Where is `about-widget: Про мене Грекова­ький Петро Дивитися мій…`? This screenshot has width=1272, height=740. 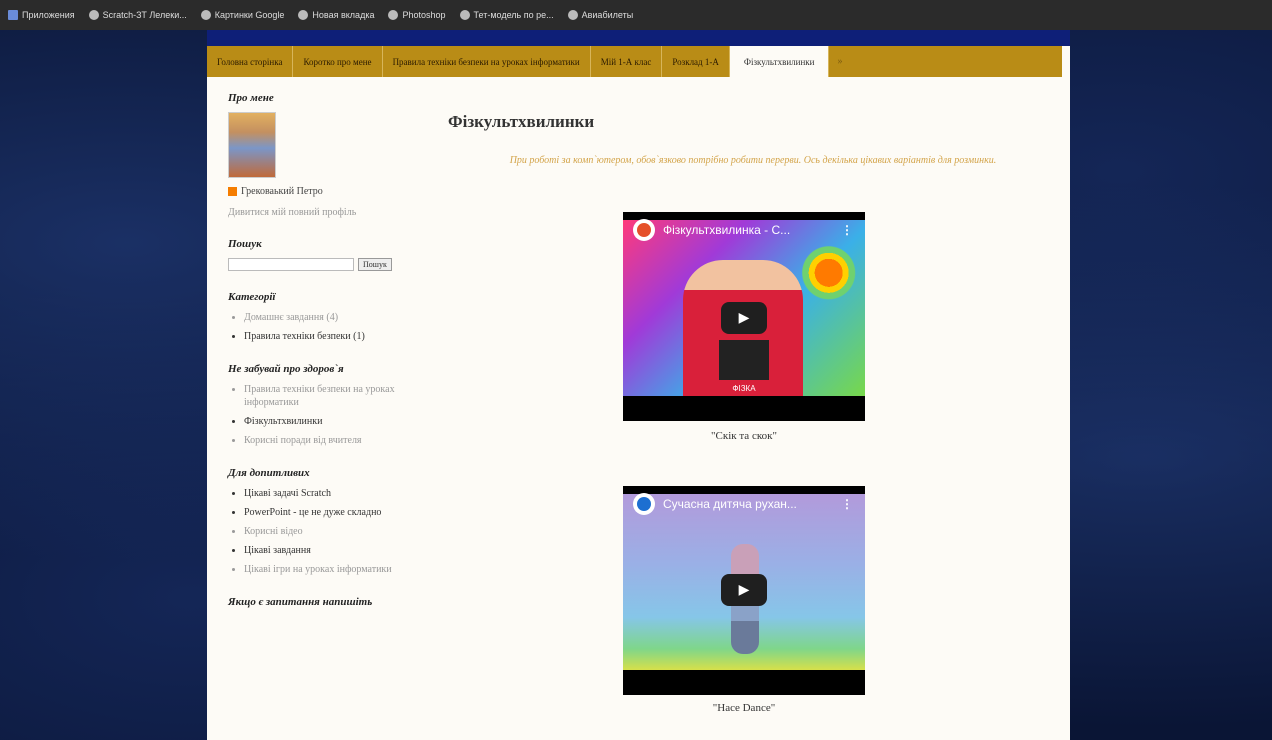 about-widget: Про мене Грекова­ький Петро Дивитися мій… is located at coordinates (318, 155).